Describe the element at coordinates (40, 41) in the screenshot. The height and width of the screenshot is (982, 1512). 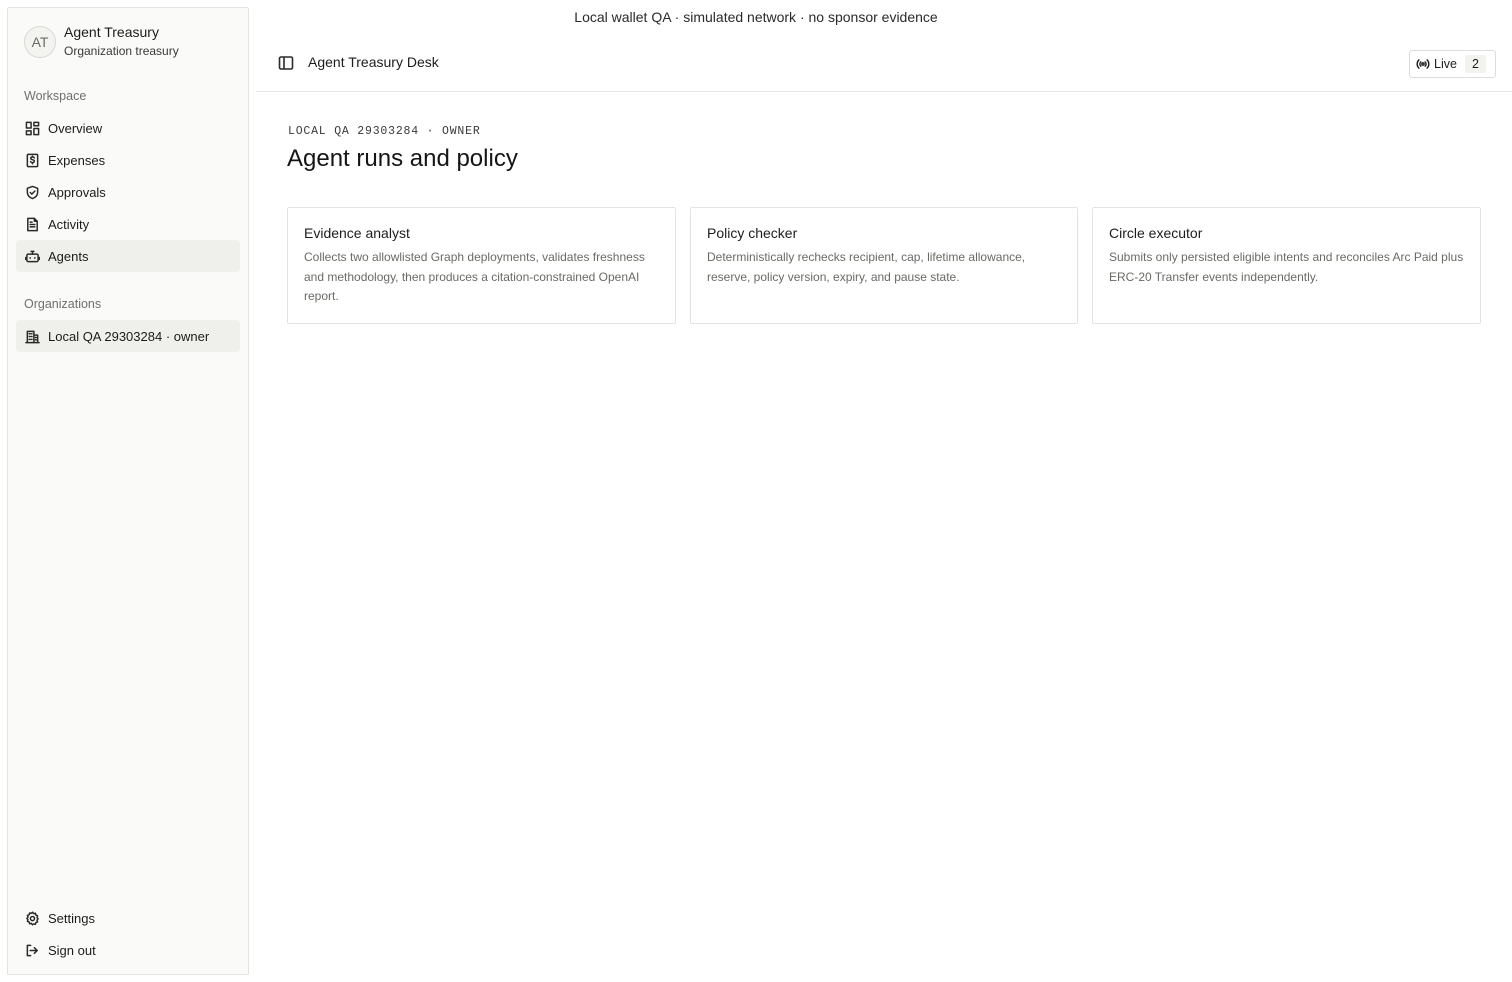
I see `avatar: AT` at that location.